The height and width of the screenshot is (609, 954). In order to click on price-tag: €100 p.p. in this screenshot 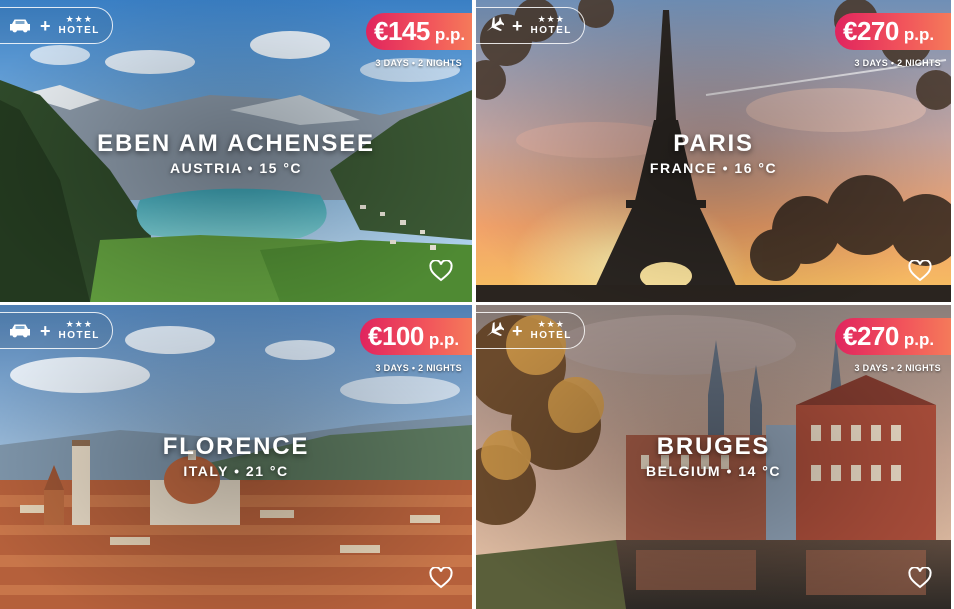, I will do `click(416, 336)`.